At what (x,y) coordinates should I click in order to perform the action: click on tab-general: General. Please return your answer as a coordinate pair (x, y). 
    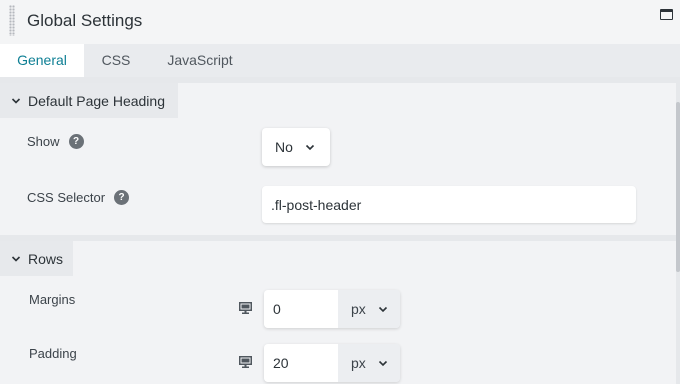
    Looking at the image, I should click on (42, 60).